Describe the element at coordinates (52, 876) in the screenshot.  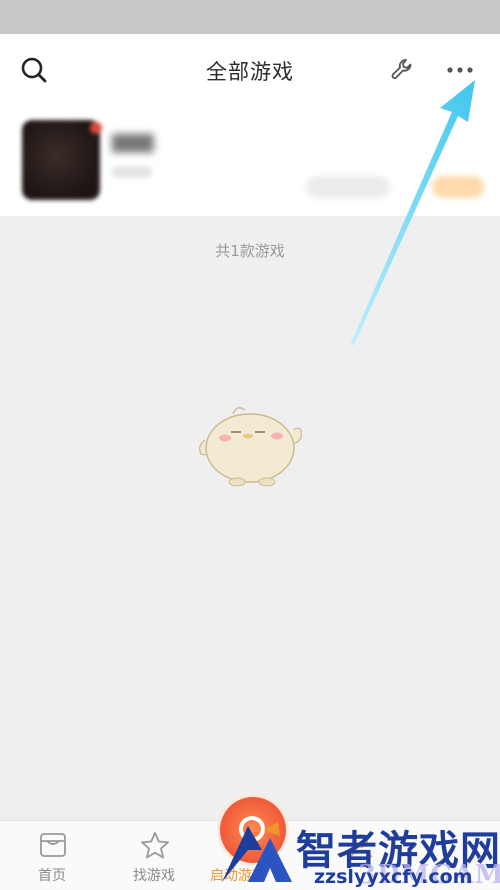
I see `tab-label: 首页` at that location.